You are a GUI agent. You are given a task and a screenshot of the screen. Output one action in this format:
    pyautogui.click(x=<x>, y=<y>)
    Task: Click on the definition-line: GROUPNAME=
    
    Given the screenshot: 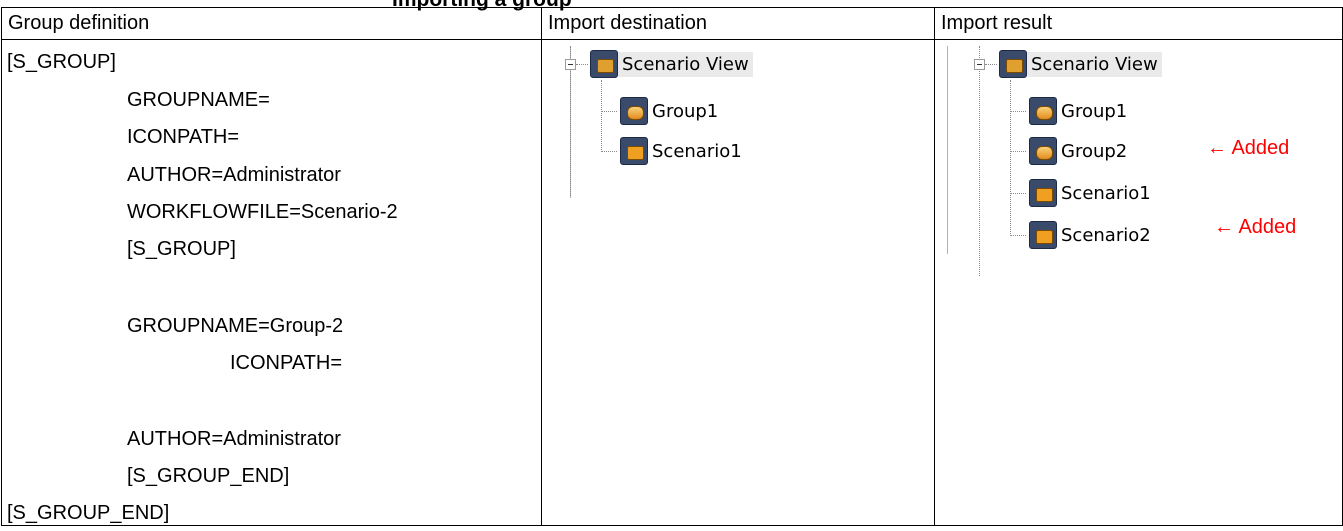 What is the action you would take?
    pyautogui.click(x=198, y=100)
    